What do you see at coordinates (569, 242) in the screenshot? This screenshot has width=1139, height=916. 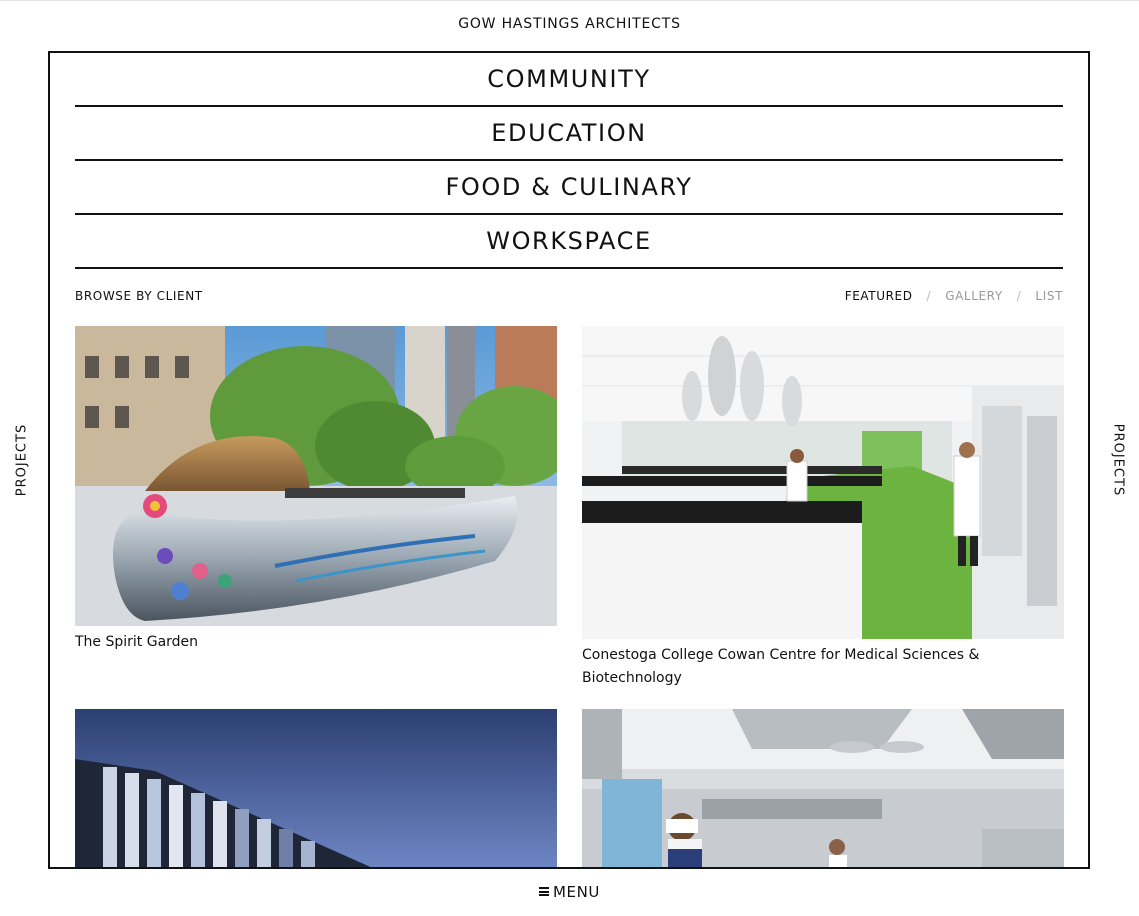 I see `category-workspace: WORKSPACE` at bounding box center [569, 242].